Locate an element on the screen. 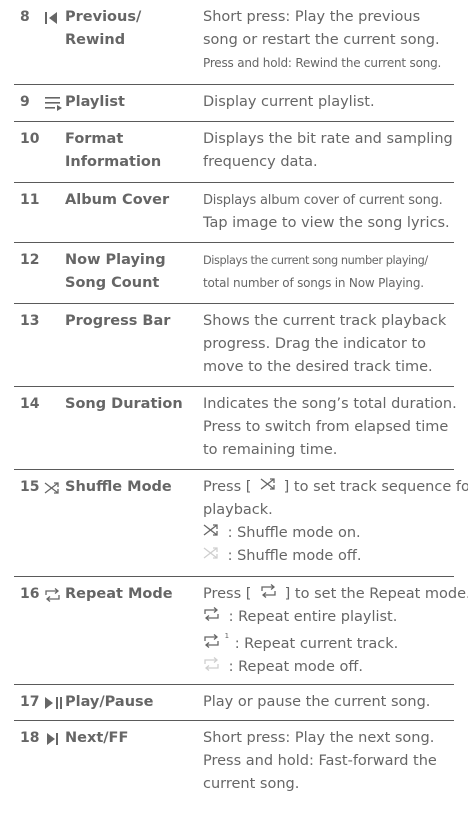 The width and height of the screenshot is (468, 825). repeat-one-icon is located at coordinates (211, 640).